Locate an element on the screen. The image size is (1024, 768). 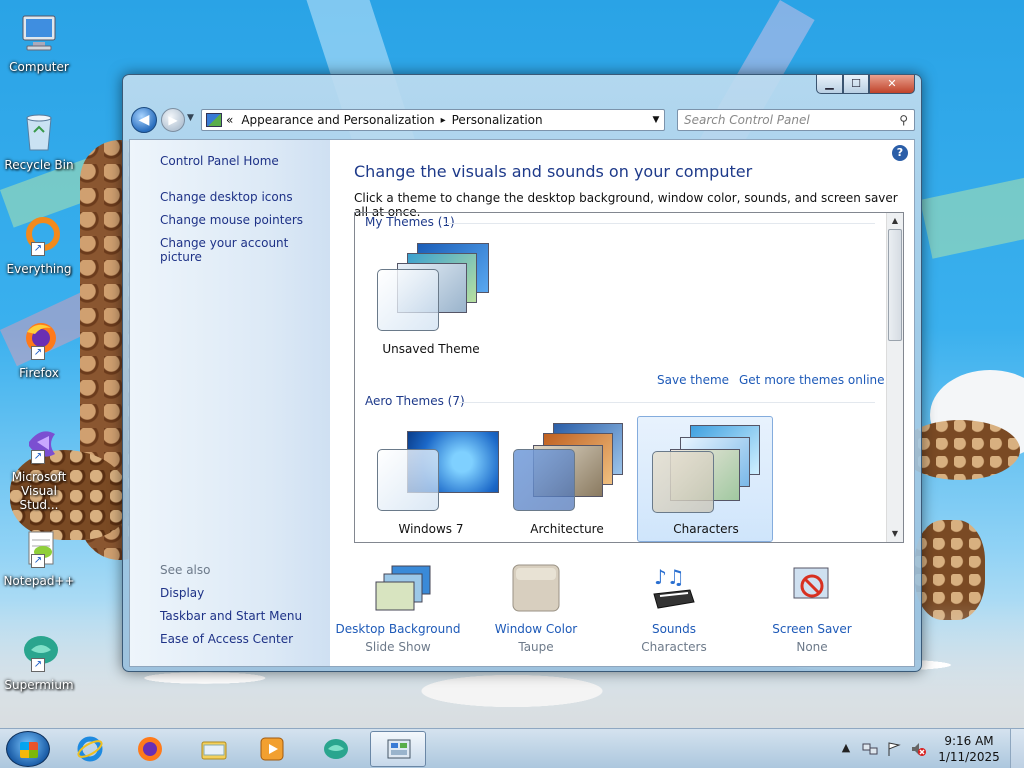
get-more-themes-link: Get more themes online is located at coordinates (812, 380).